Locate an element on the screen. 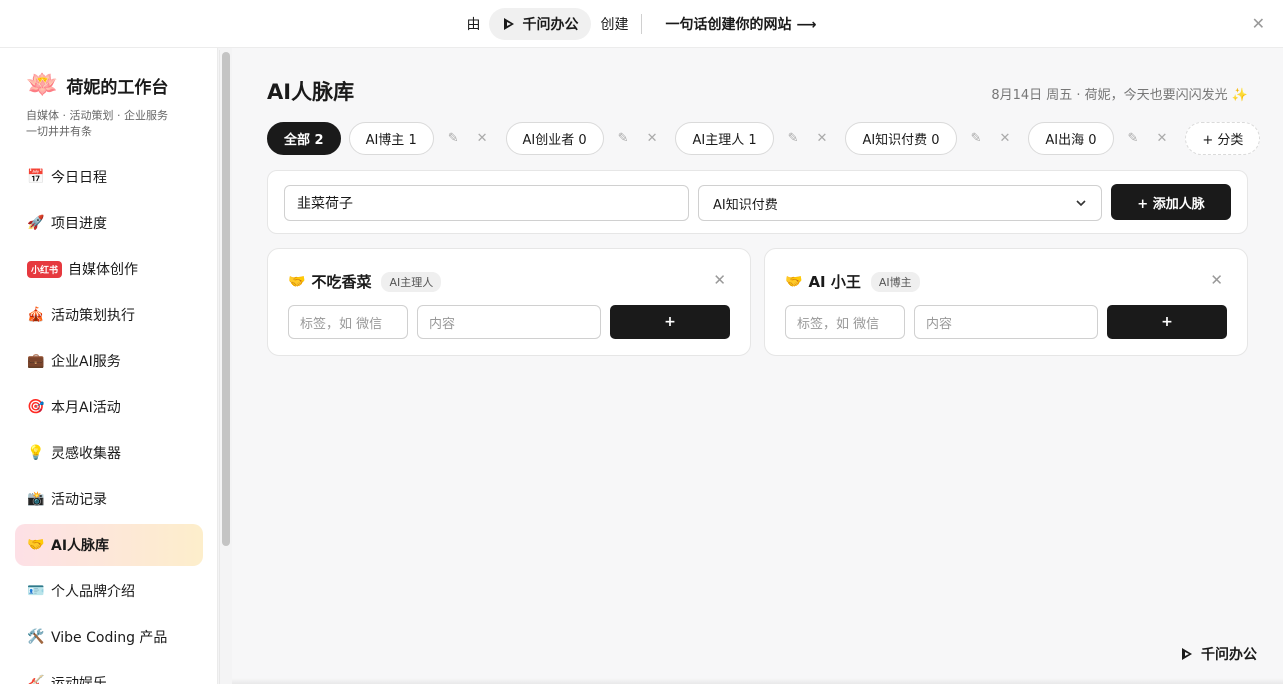  tab-all: 全部 2 is located at coordinates (304, 138).